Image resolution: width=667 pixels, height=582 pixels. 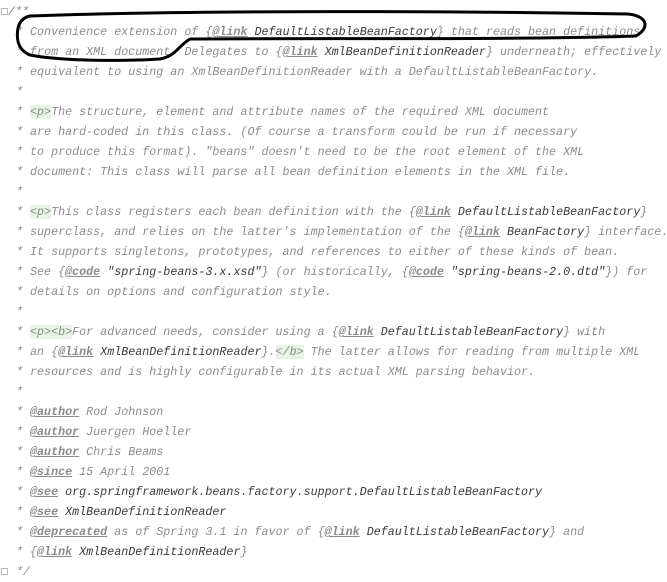 I want to click on comment-line: * @since 15 April 2001, so click(x=333, y=472).